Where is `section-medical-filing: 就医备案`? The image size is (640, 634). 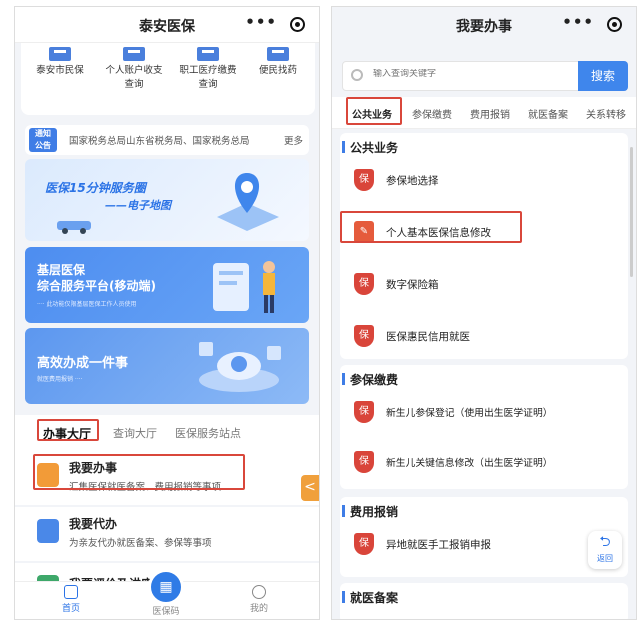
section-medical-filing: 就医备案 is located at coordinates (484, 601).